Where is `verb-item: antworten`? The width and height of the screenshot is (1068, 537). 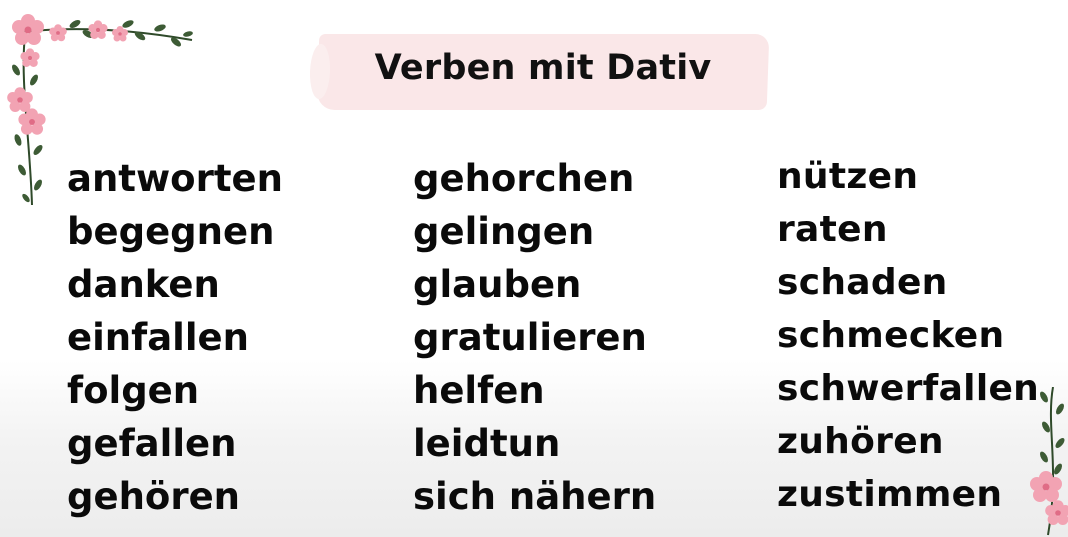 verb-item: antworten is located at coordinates (175, 178).